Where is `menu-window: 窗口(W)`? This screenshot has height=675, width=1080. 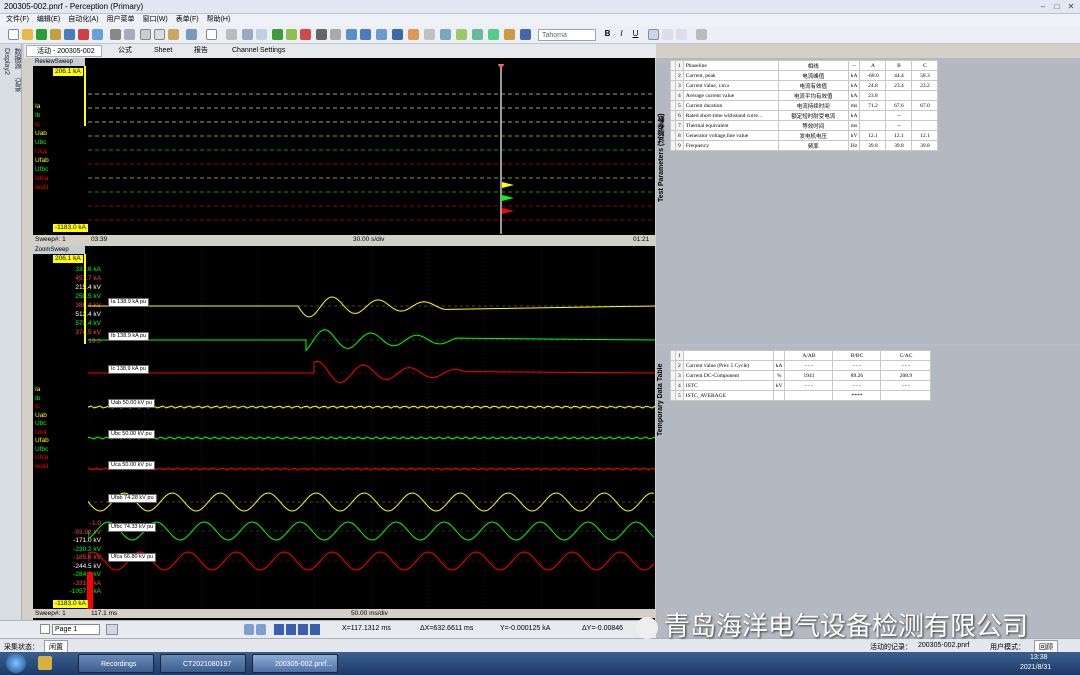
menu-window: 窗口(W) is located at coordinates (154, 20).